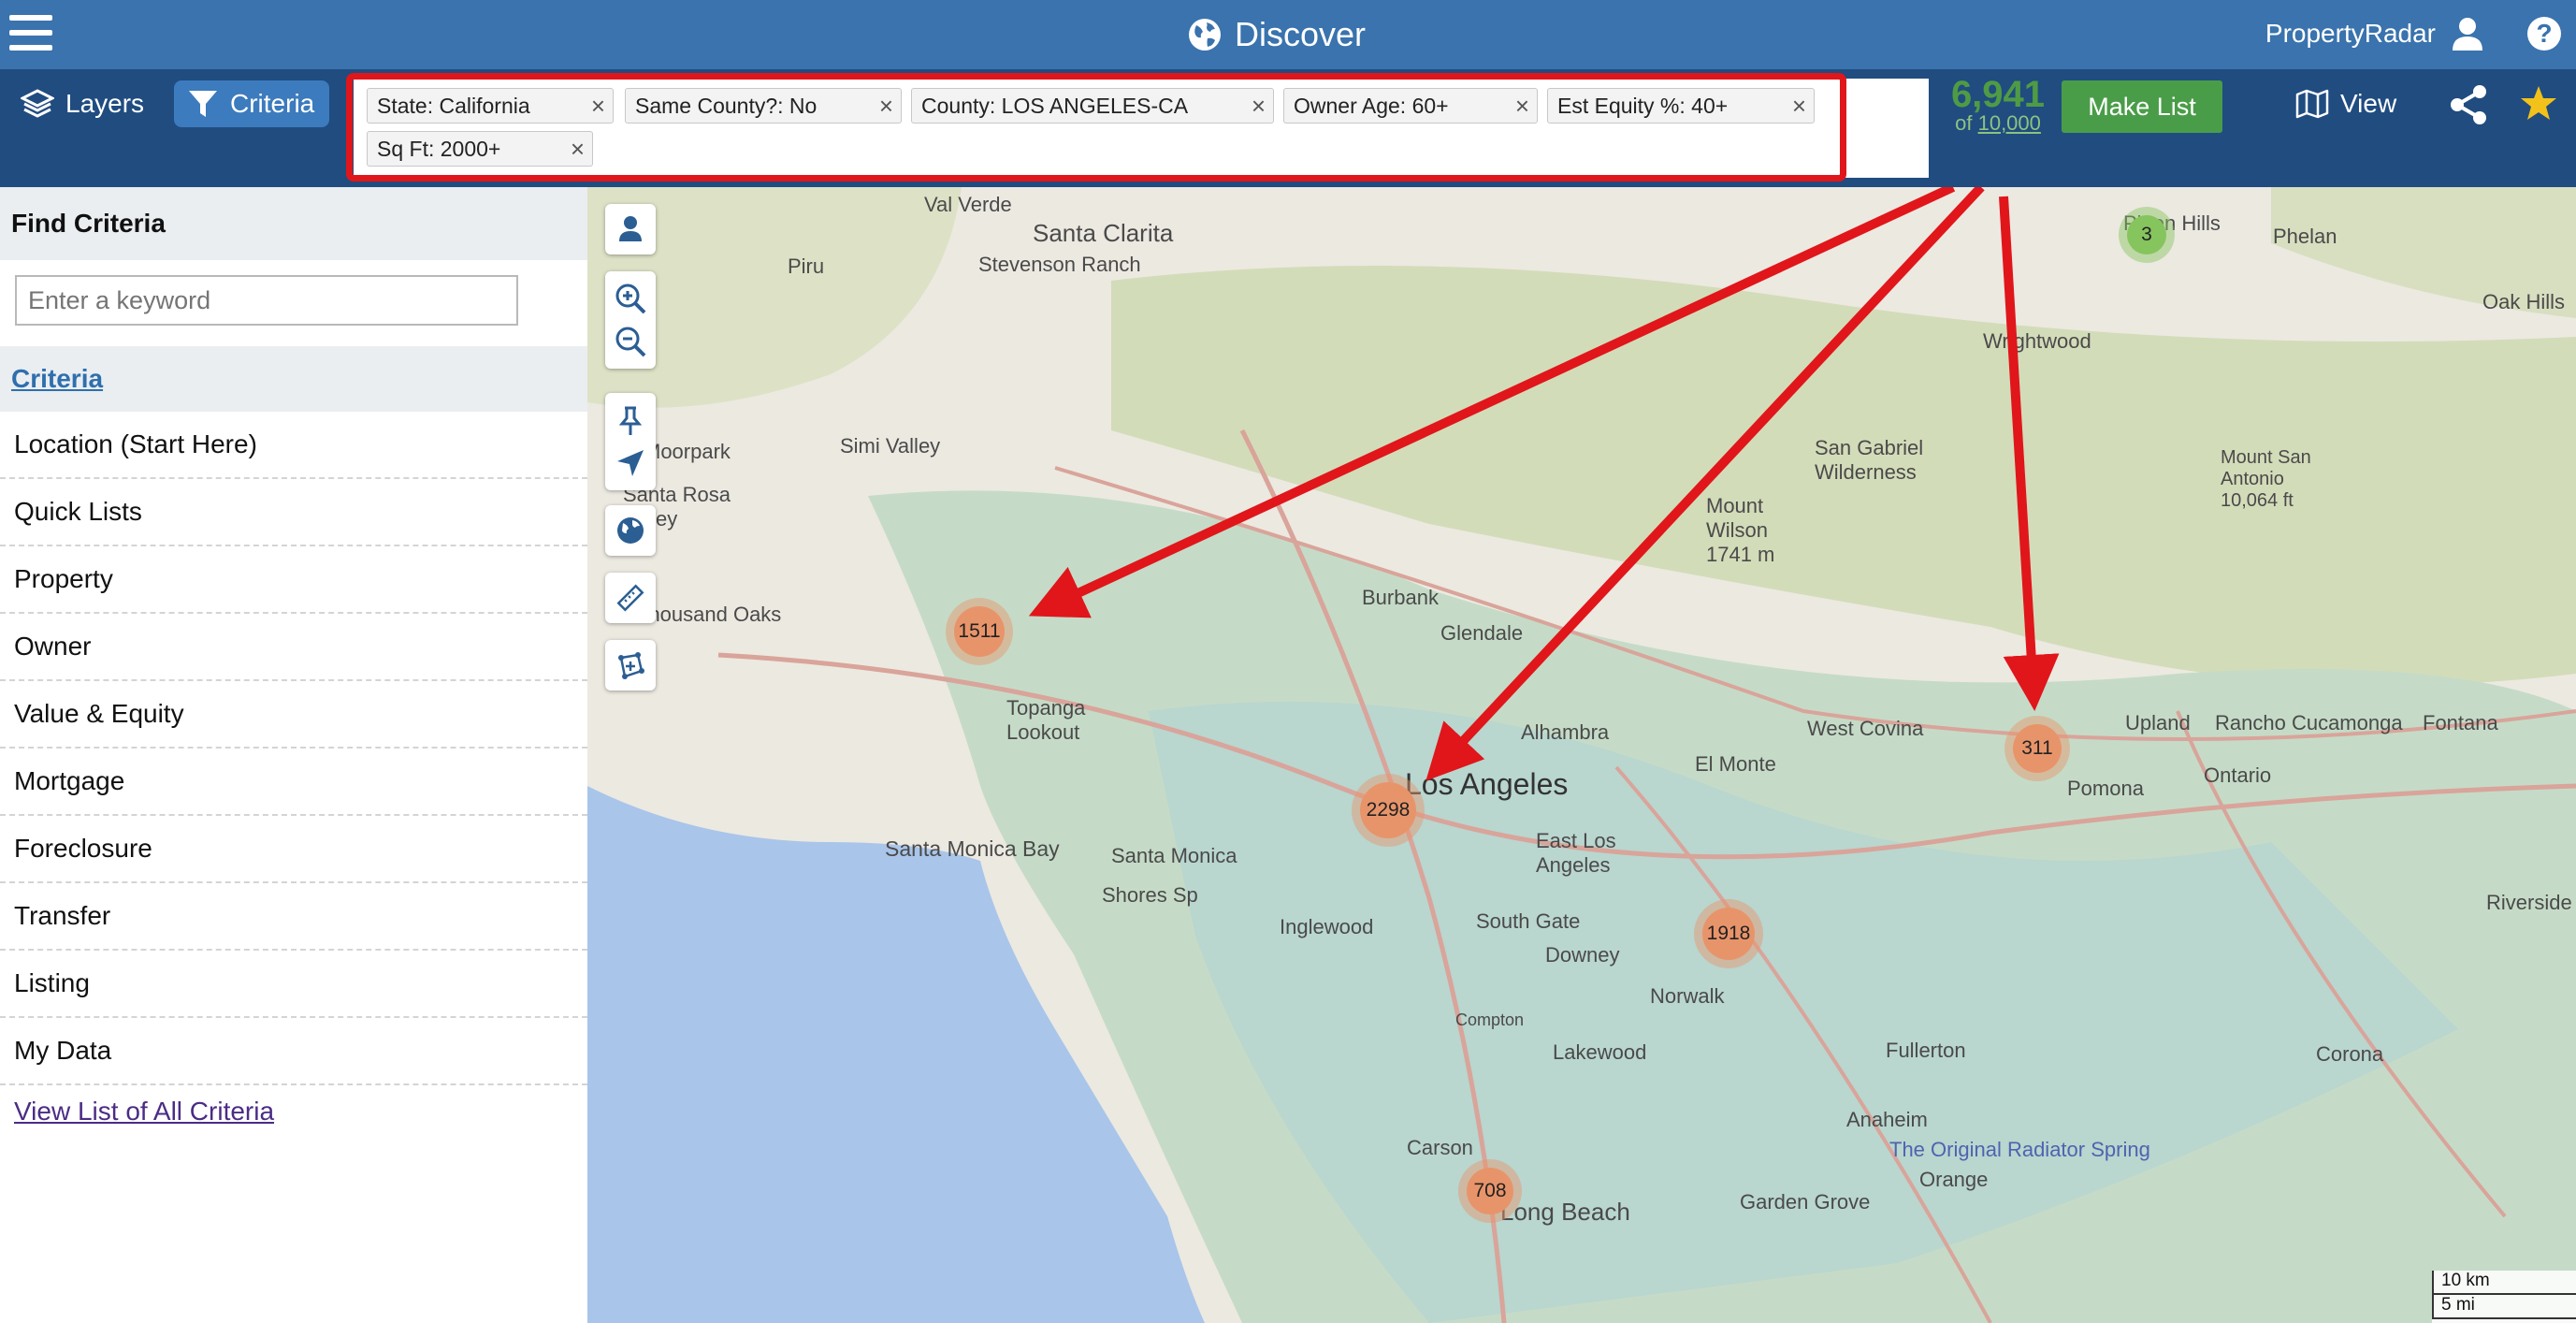 This screenshot has width=2576, height=1323. Describe the element at coordinates (453, 106) in the screenshot. I see `filter-chip-label: State: California` at that location.